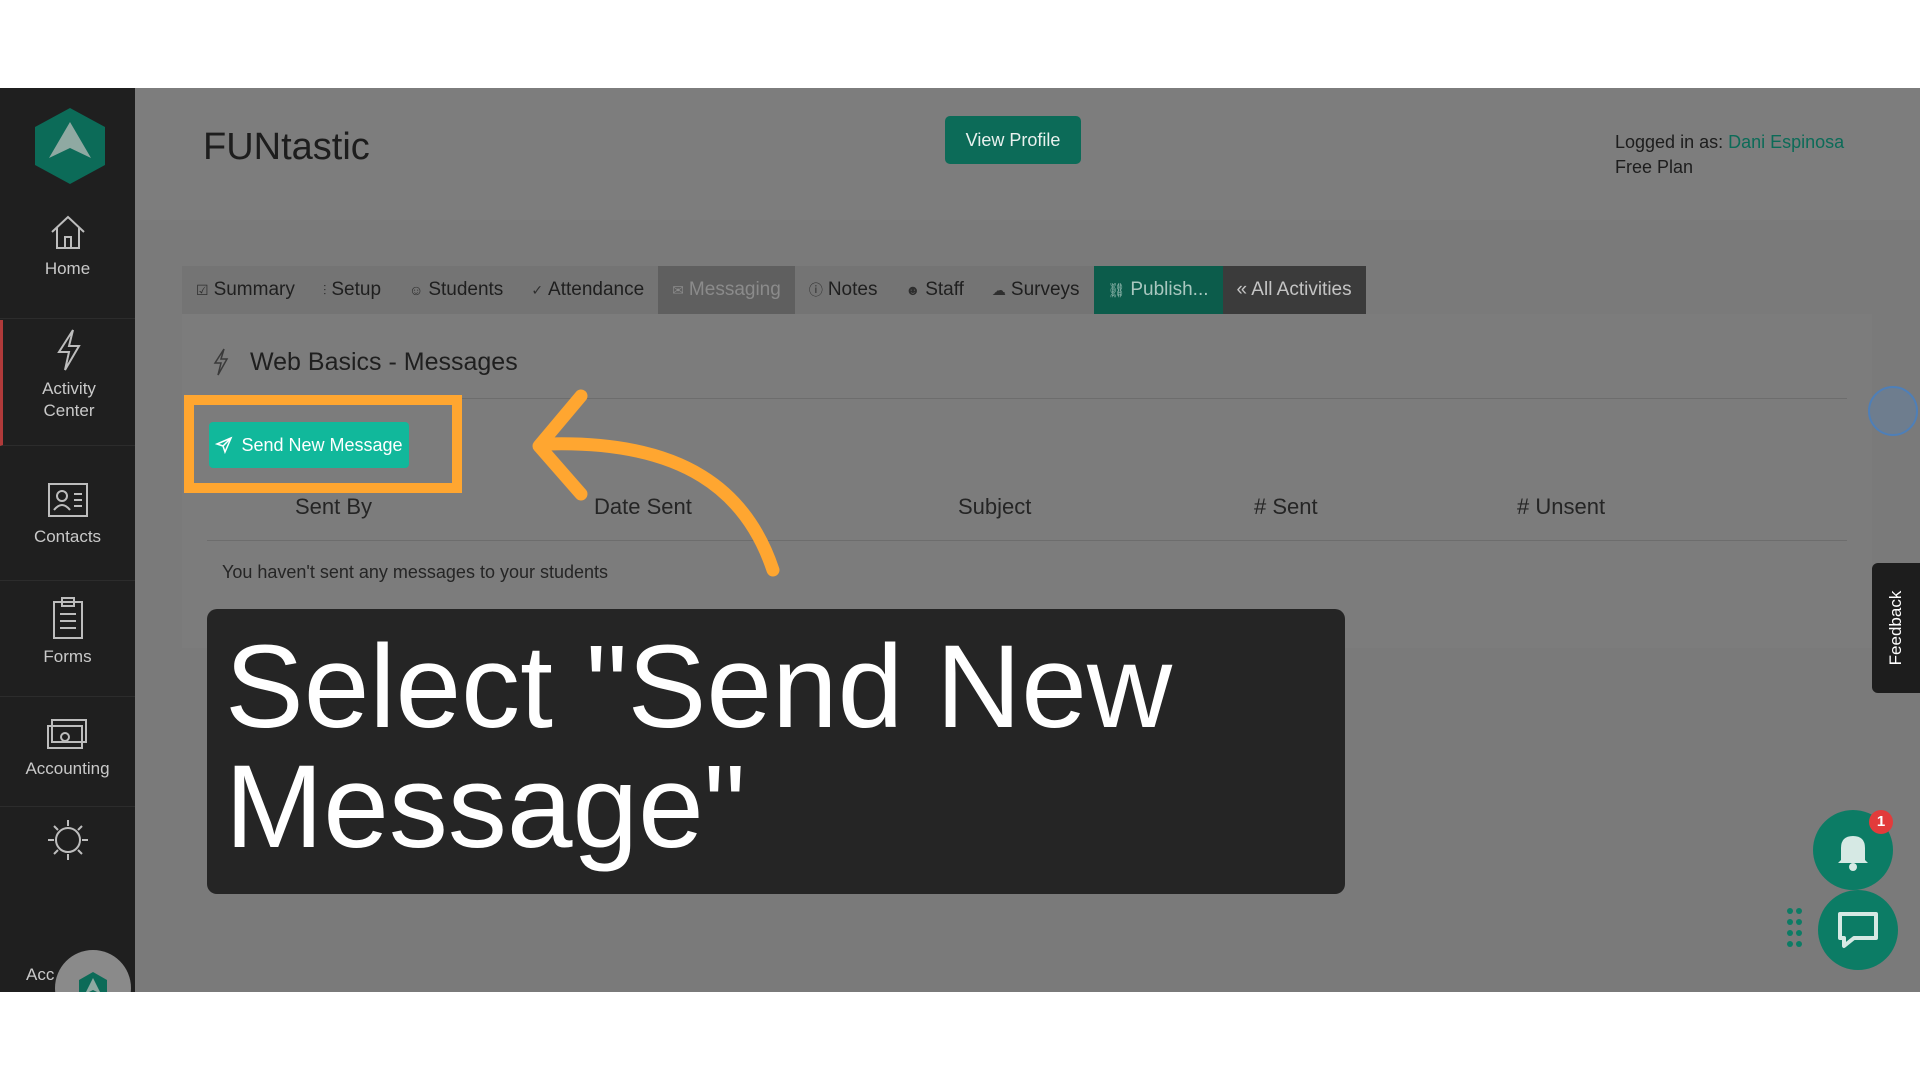  I want to click on chat-bubble-icon, so click(1858, 930).